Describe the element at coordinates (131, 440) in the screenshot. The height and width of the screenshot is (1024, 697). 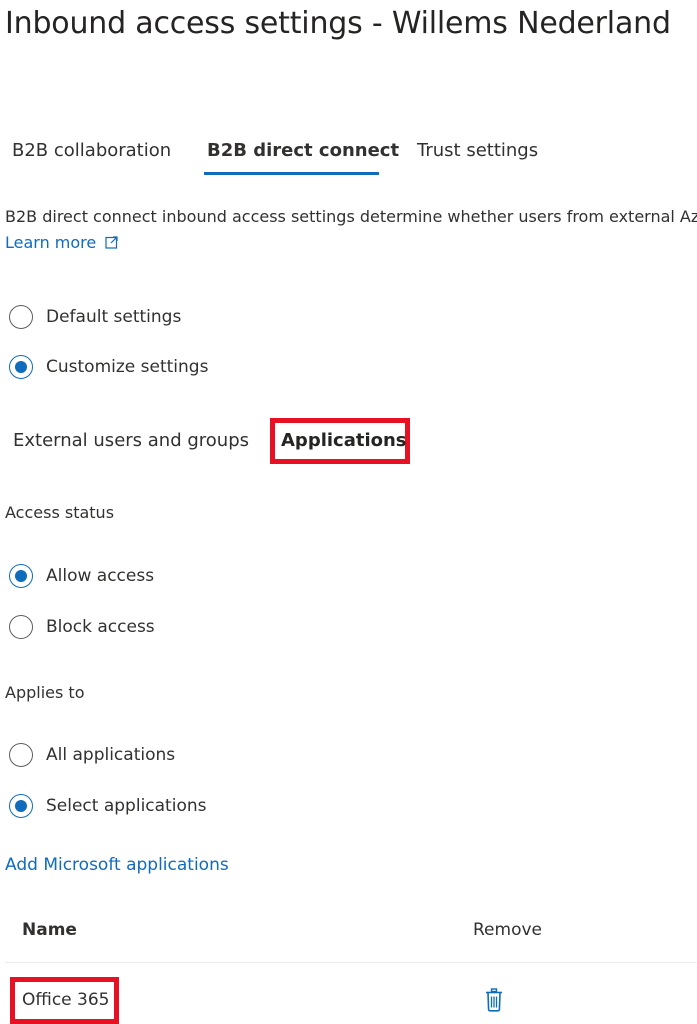
I see `subtab-external-users-and-groups: External users and groups` at that location.